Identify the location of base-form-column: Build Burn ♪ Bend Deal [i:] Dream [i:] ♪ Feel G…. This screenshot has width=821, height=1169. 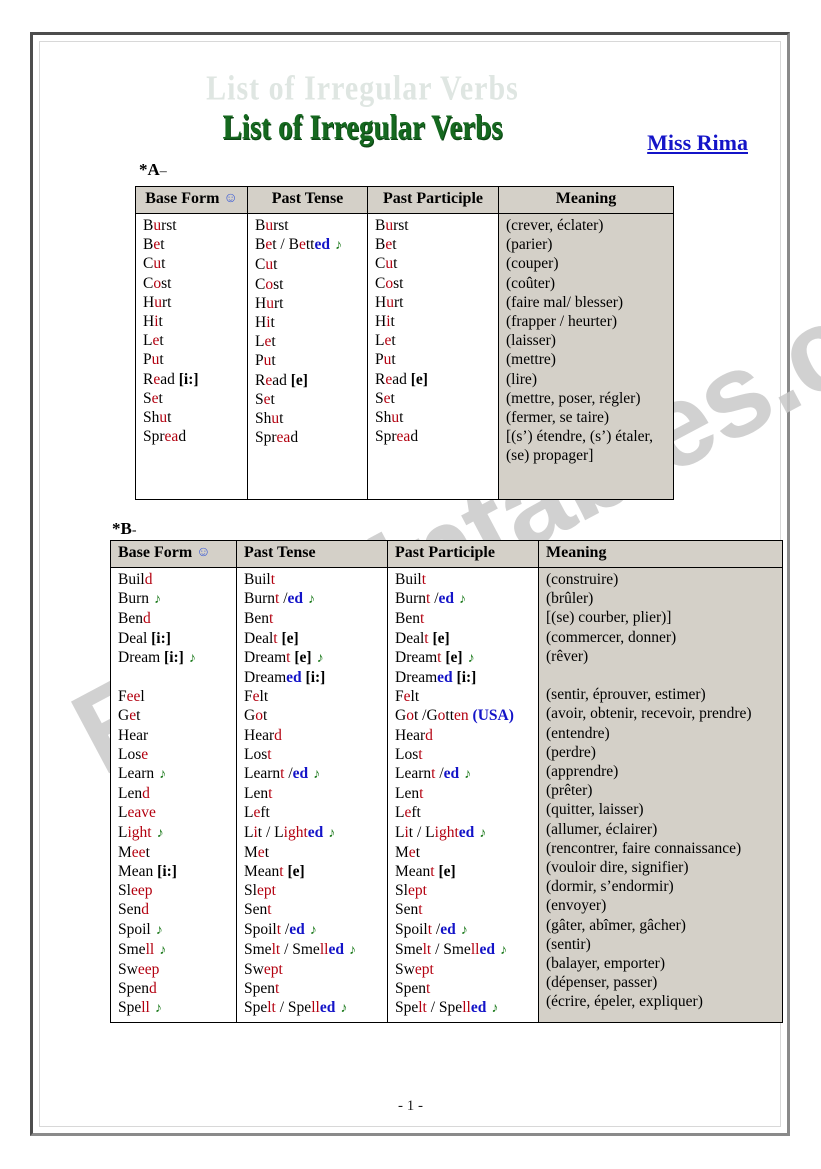
(173, 795).